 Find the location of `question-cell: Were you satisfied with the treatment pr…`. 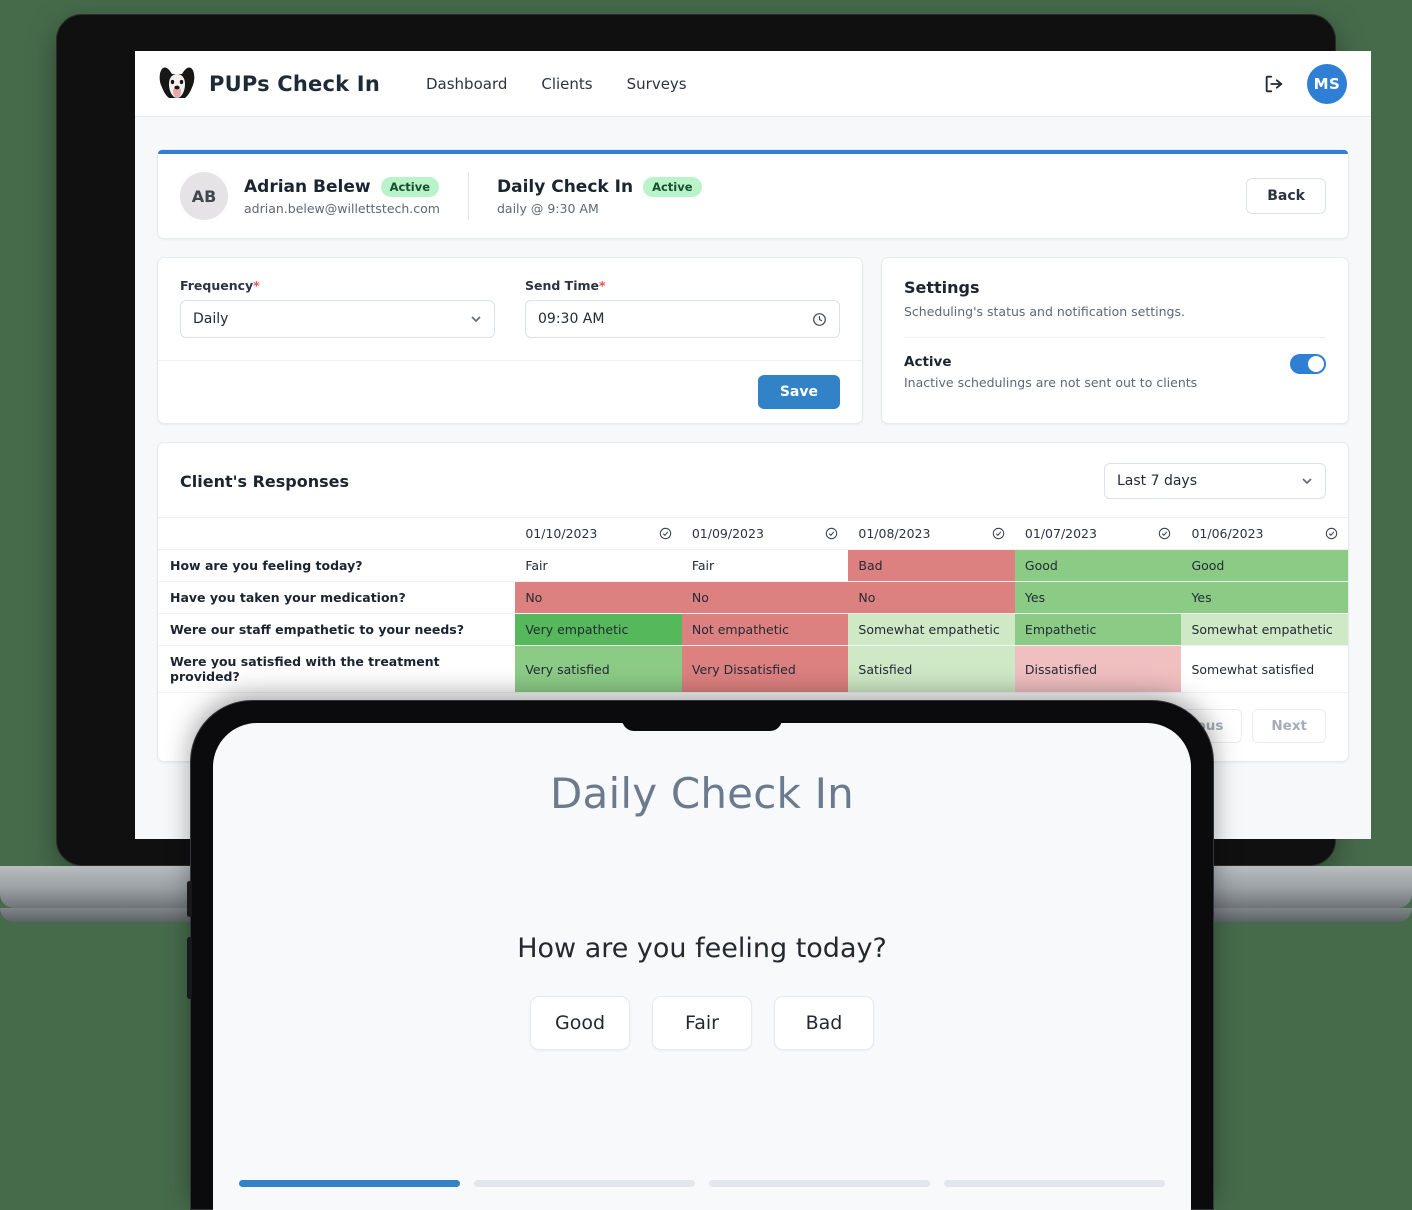

question-cell: Were you satisfied with the treatment pr… is located at coordinates (305, 669).